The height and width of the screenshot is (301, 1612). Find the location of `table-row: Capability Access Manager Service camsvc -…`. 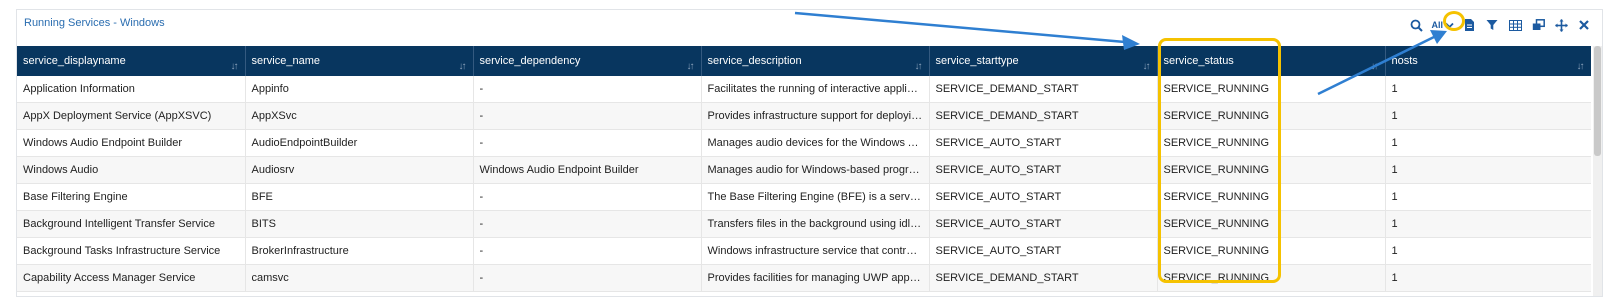

table-row: Capability Access Manager Service camsvc -… is located at coordinates (804, 278).